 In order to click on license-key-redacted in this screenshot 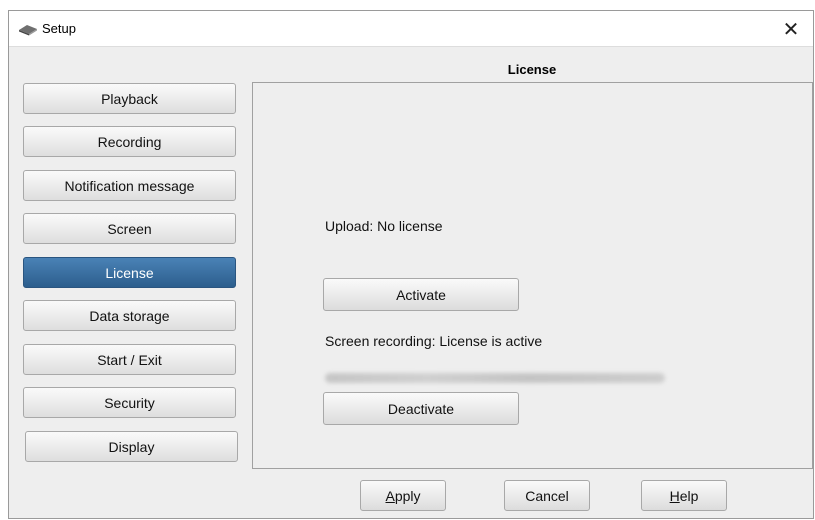, I will do `click(495, 378)`.